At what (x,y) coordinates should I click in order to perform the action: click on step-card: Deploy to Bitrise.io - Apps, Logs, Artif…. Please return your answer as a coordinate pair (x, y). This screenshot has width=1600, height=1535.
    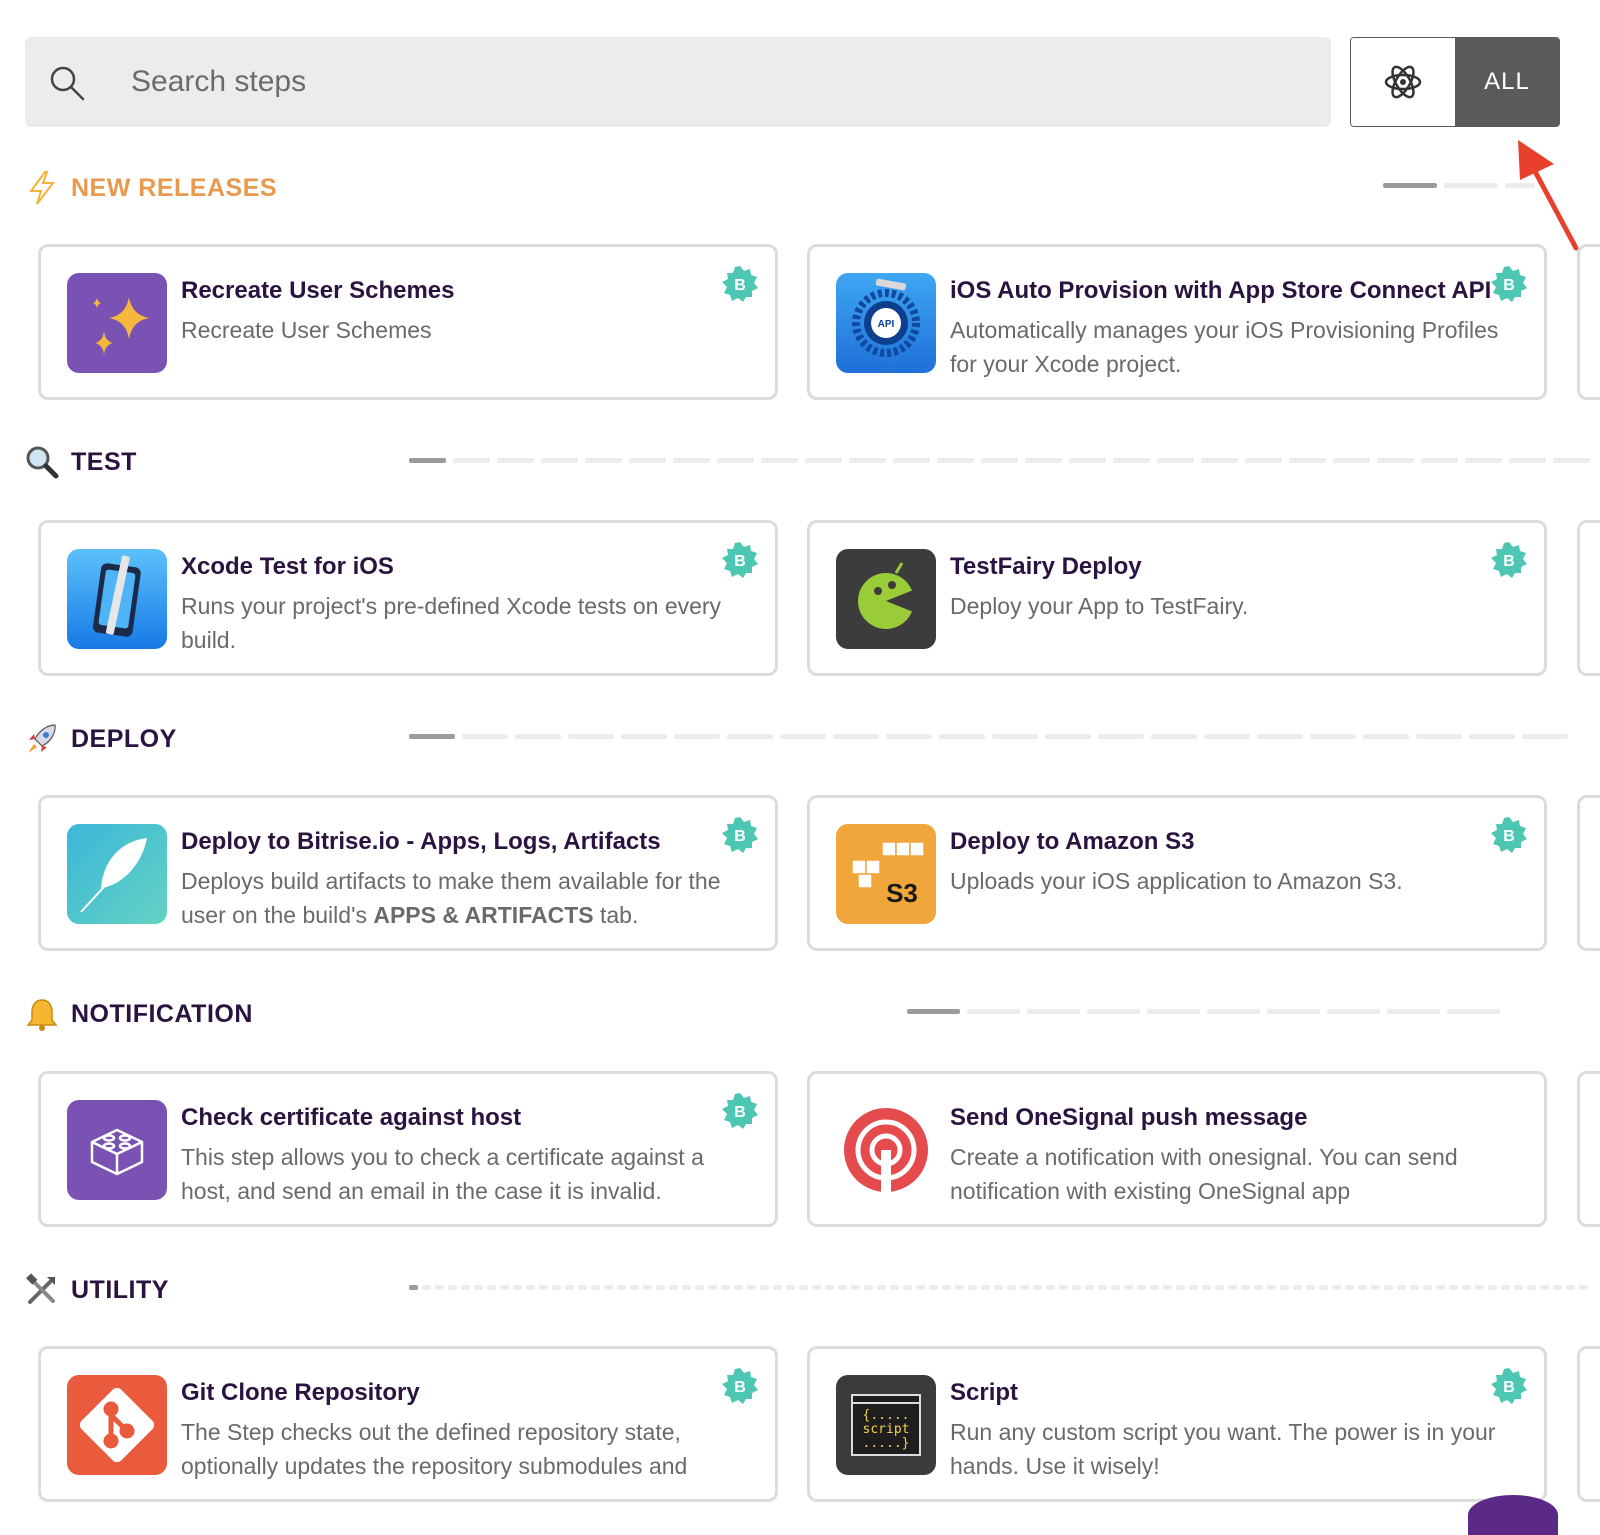
    Looking at the image, I should click on (408, 873).